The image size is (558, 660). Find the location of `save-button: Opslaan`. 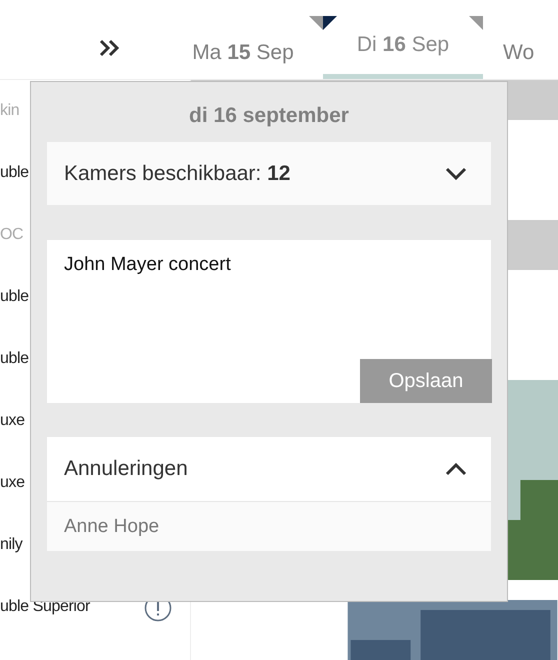

save-button: Opslaan is located at coordinates (426, 381).